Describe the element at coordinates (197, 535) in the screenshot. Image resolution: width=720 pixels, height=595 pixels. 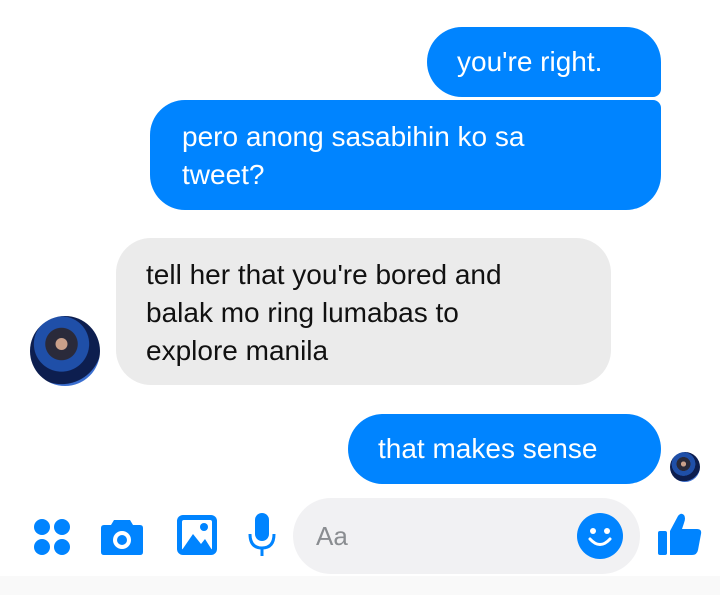
I see `gallery-icon` at that location.